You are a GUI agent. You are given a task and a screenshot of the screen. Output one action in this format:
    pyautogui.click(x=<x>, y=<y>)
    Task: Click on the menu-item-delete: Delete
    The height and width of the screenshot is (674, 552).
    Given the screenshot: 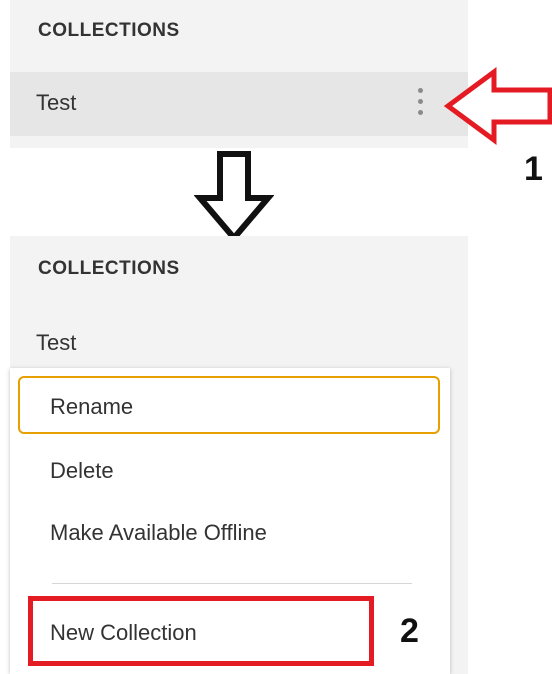 What is the action you would take?
    pyautogui.click(x=230, y=472)
    